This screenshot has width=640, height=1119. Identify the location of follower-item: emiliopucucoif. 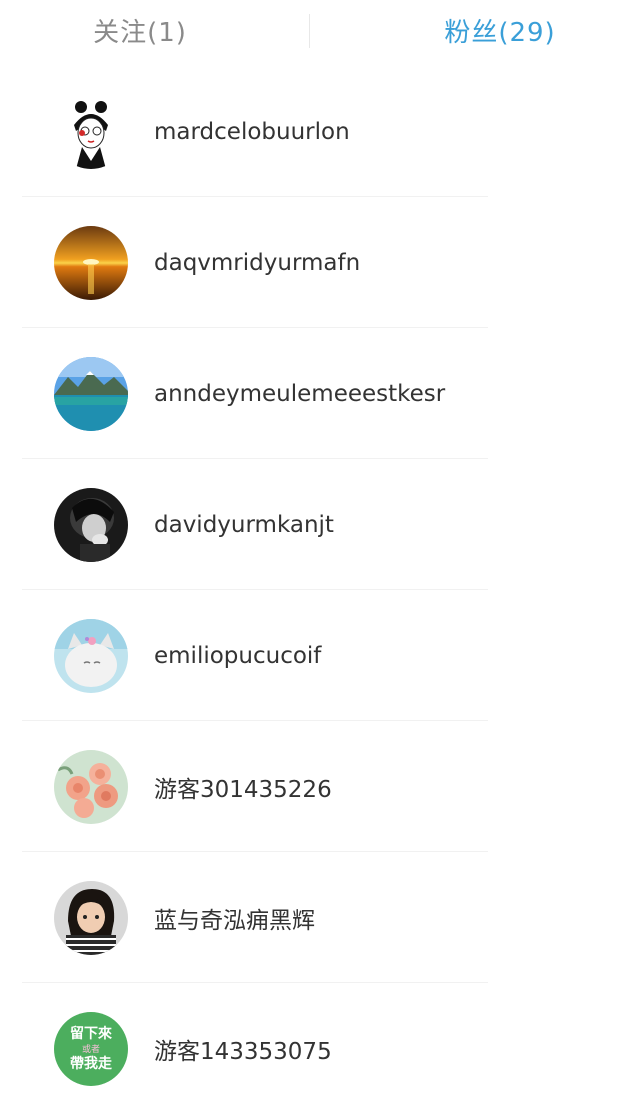
(320, 655).